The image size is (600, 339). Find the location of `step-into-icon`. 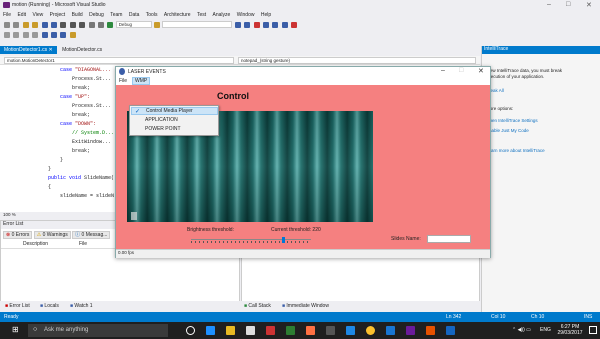

step-into-icon is located at coordinates (266, 25).